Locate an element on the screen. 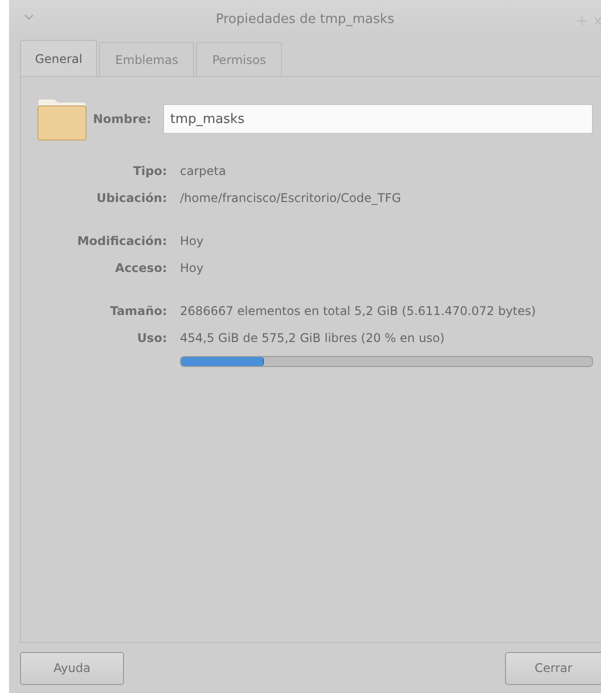  help-button: Ayuda is located at coordinates (72, 668).